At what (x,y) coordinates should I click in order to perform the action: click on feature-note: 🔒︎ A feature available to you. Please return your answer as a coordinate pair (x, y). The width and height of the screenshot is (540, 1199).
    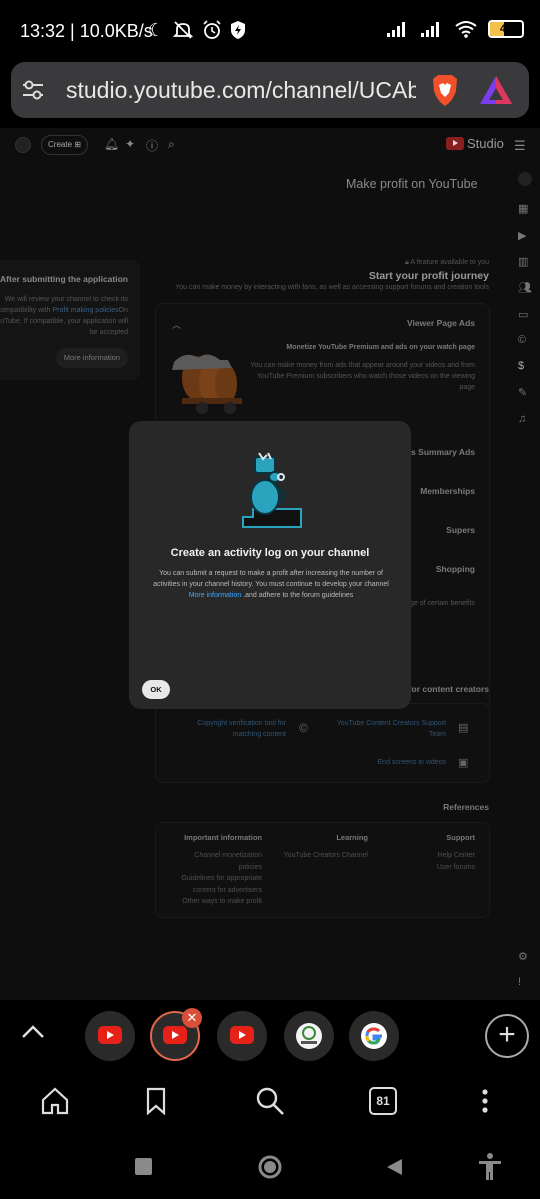
    Looking at the image, I should click on (447, 262).